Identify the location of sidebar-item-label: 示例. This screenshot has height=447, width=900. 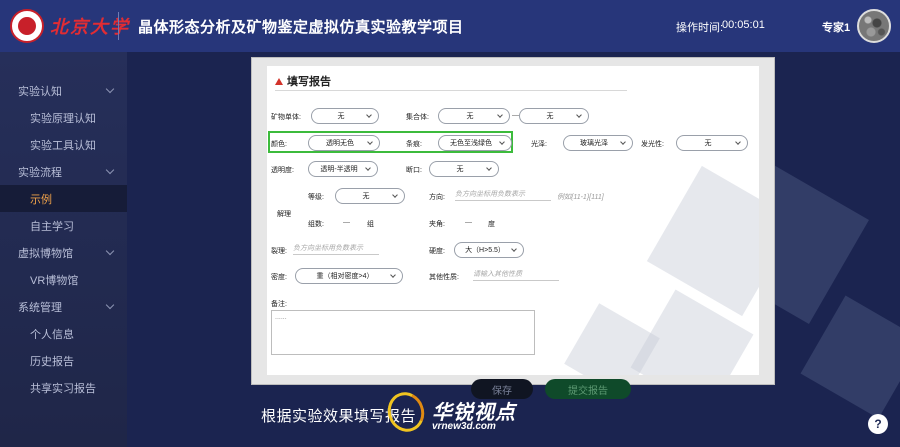
(41, 199).